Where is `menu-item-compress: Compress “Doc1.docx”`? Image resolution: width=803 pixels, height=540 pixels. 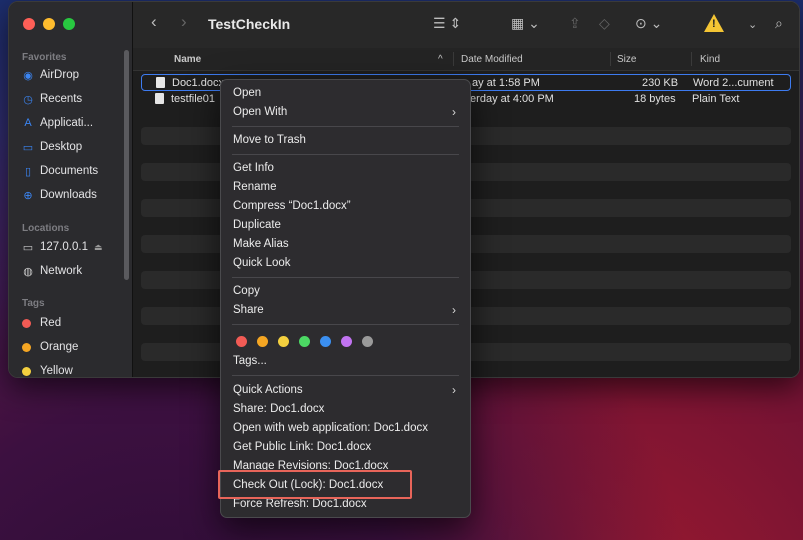 menu-item-compress: Compress “Doc1.docx” is located at coordinates (346, 206).